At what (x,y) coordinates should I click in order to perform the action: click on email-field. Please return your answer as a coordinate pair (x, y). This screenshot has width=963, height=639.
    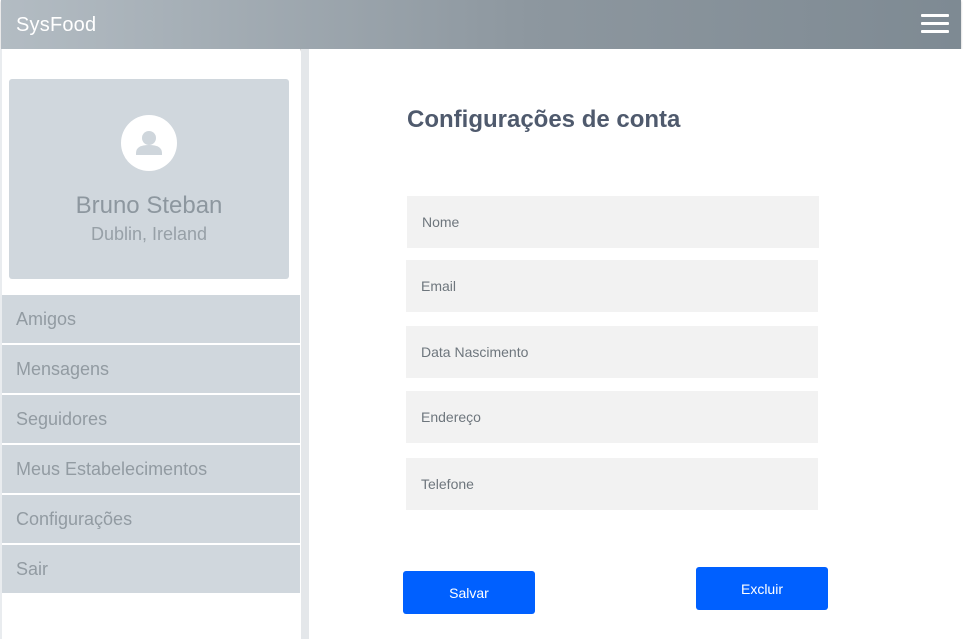
    Looking at the image, I should click on (612, 286).